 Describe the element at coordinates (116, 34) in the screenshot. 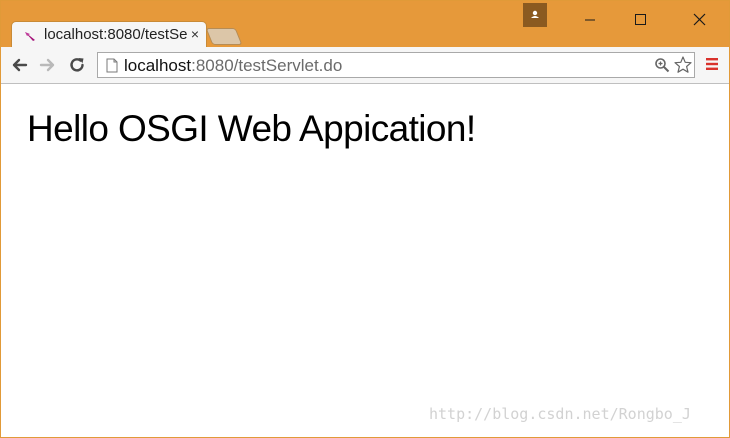

I see `tab-title: localhost:8080/testServlet.do` at that location.